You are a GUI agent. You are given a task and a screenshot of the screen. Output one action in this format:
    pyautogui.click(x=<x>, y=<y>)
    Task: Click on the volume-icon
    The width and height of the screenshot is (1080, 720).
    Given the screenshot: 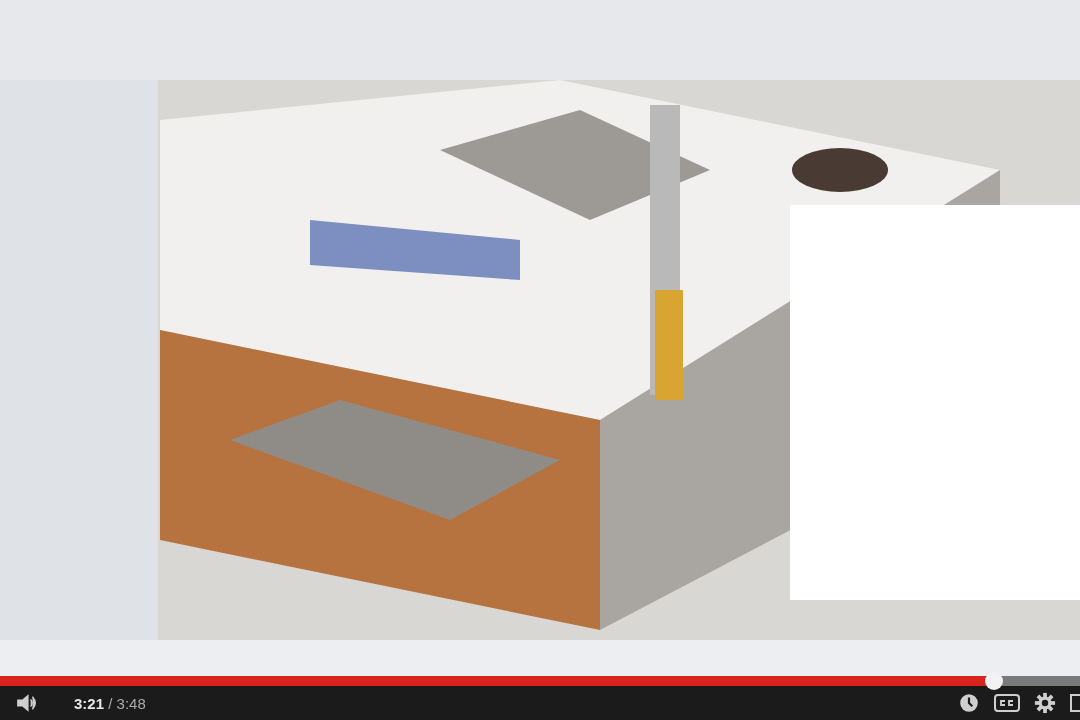 What is the action you would take?
    pyautogui.click(x=27, y=703)
    